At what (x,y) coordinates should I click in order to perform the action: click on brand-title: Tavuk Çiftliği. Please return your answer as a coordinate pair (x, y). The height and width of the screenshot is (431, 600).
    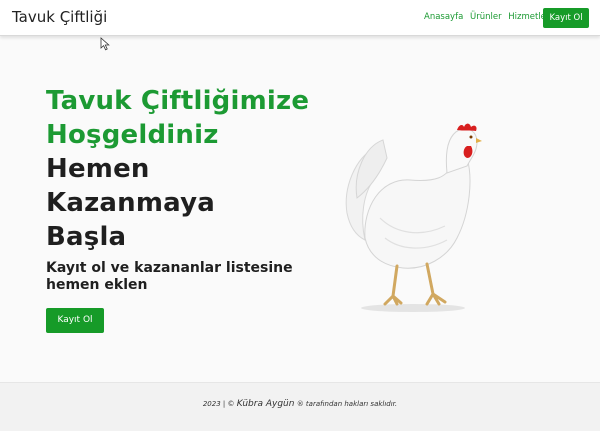
    Looking at the image, I should click on (59, 17).